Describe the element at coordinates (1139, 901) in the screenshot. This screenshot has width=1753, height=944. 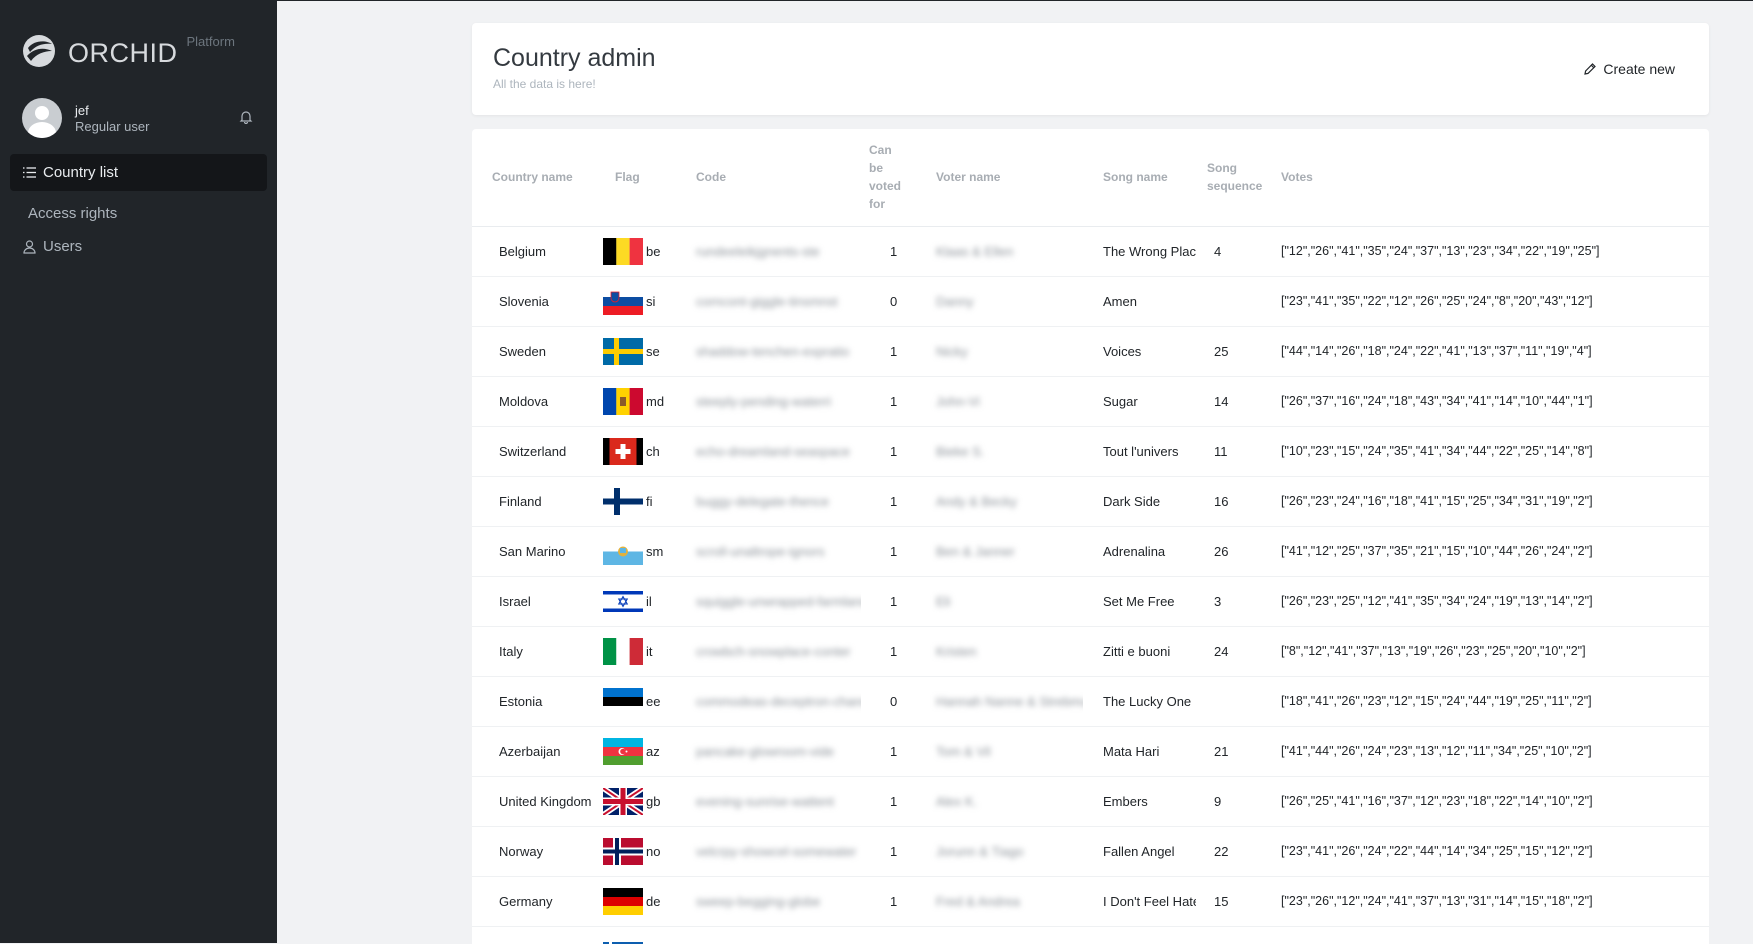
I see `song-name-cell: I Don't Feel Hate` at that location.